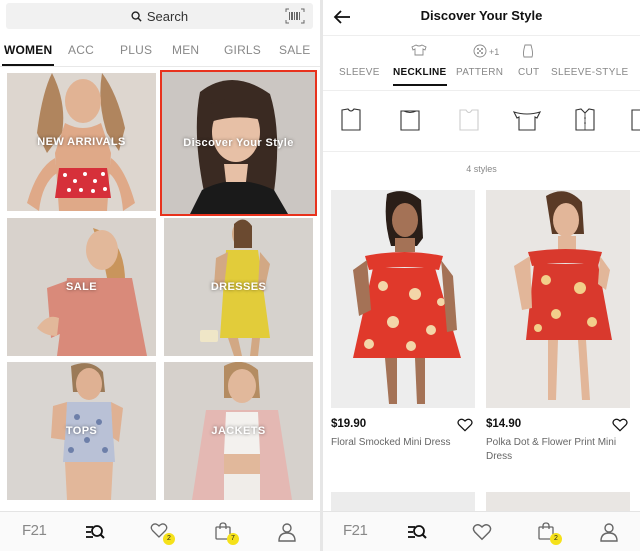 This screenshot has width=640, height=551. I want to click on tile-jackets: JACKETS, so click(238, 431).